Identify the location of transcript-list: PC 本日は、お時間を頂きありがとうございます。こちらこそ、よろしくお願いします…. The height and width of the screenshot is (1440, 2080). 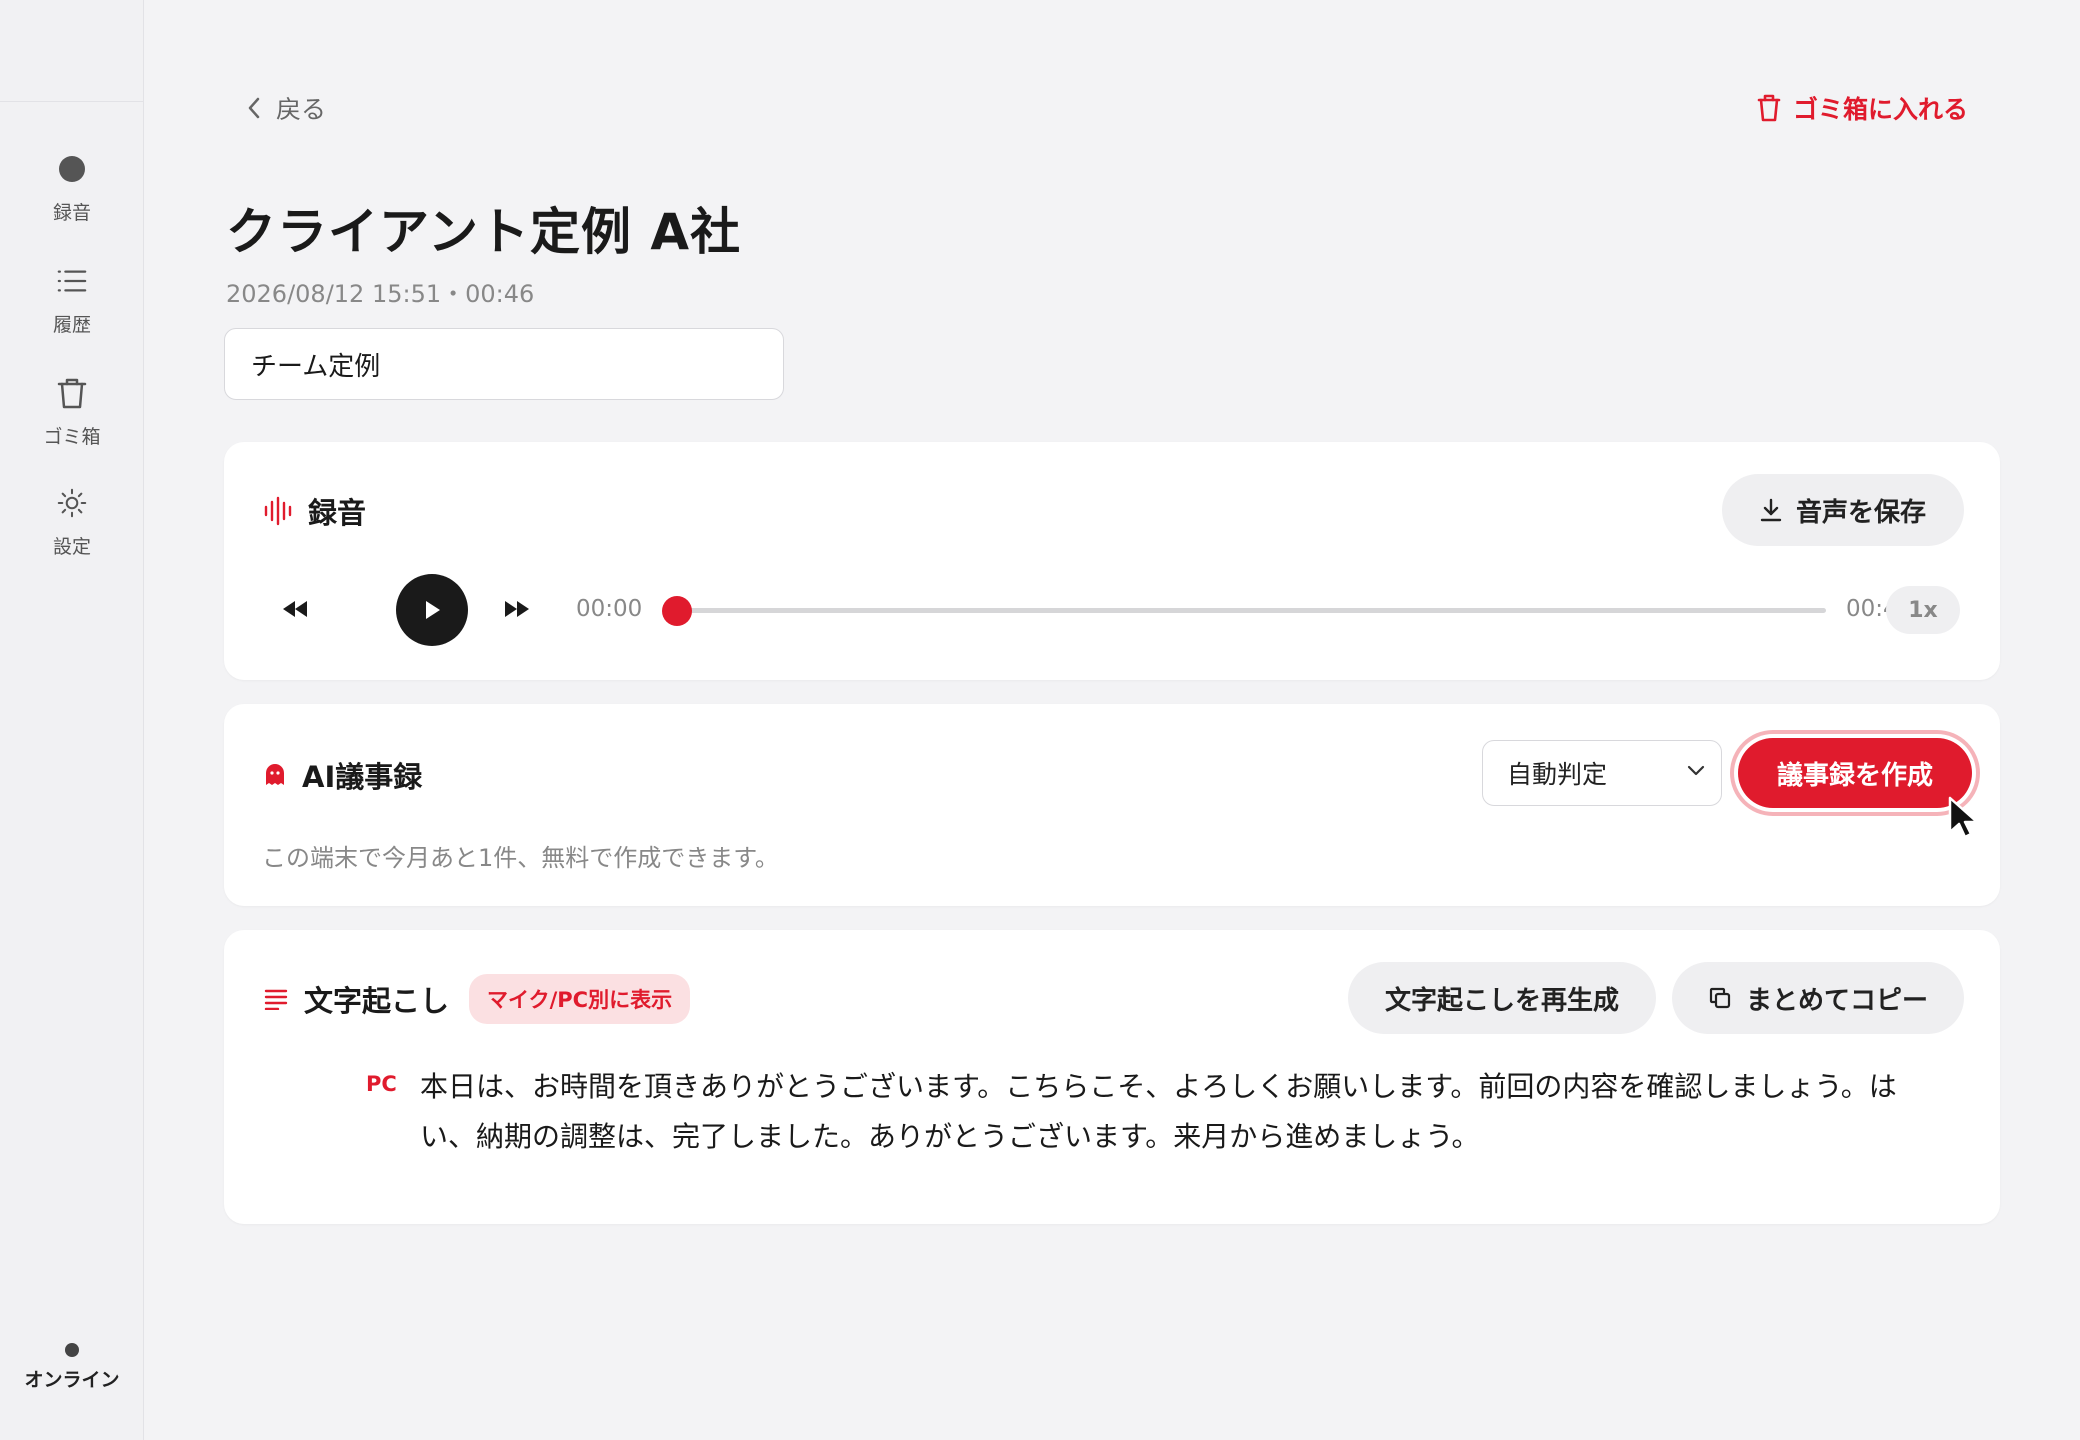
(1156, 1112).